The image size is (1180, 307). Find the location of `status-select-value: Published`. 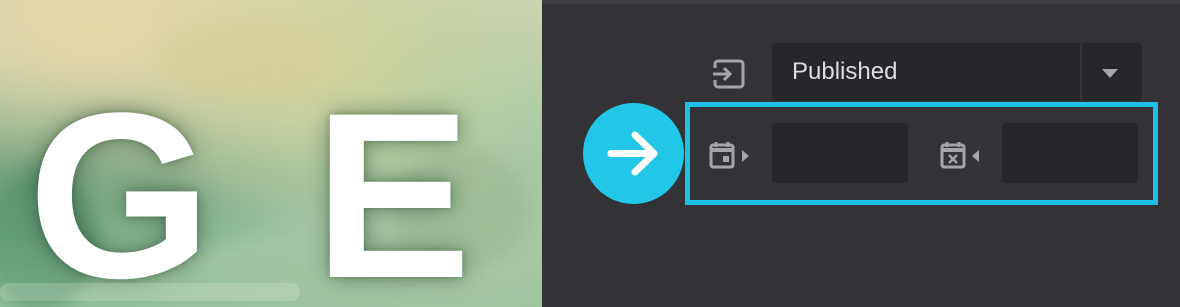

status-select-value: Published is located at coordinates (845, 71).